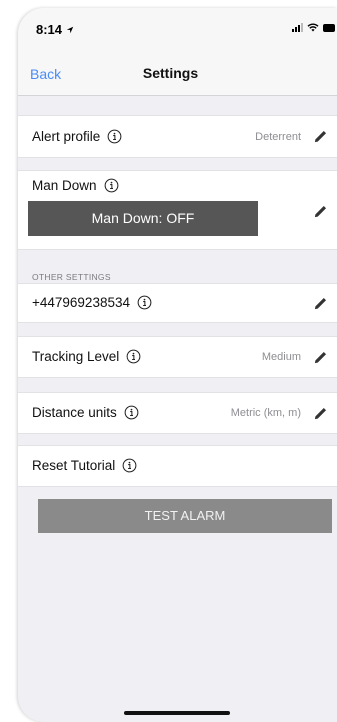 The height and width of the screenshot is (722, 337). I want to click on status-icons, so click(313, 27).